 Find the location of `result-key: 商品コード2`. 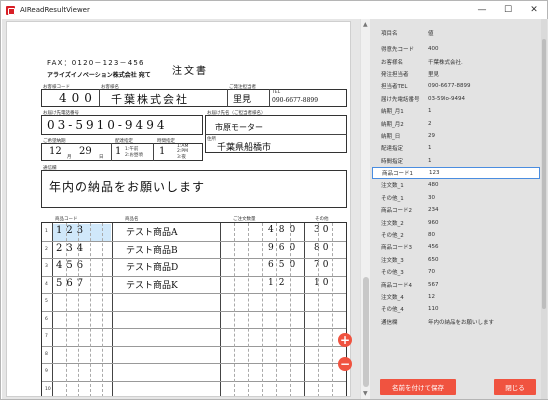

result-key: 商品コード2 is located at coordinates (396, 211).